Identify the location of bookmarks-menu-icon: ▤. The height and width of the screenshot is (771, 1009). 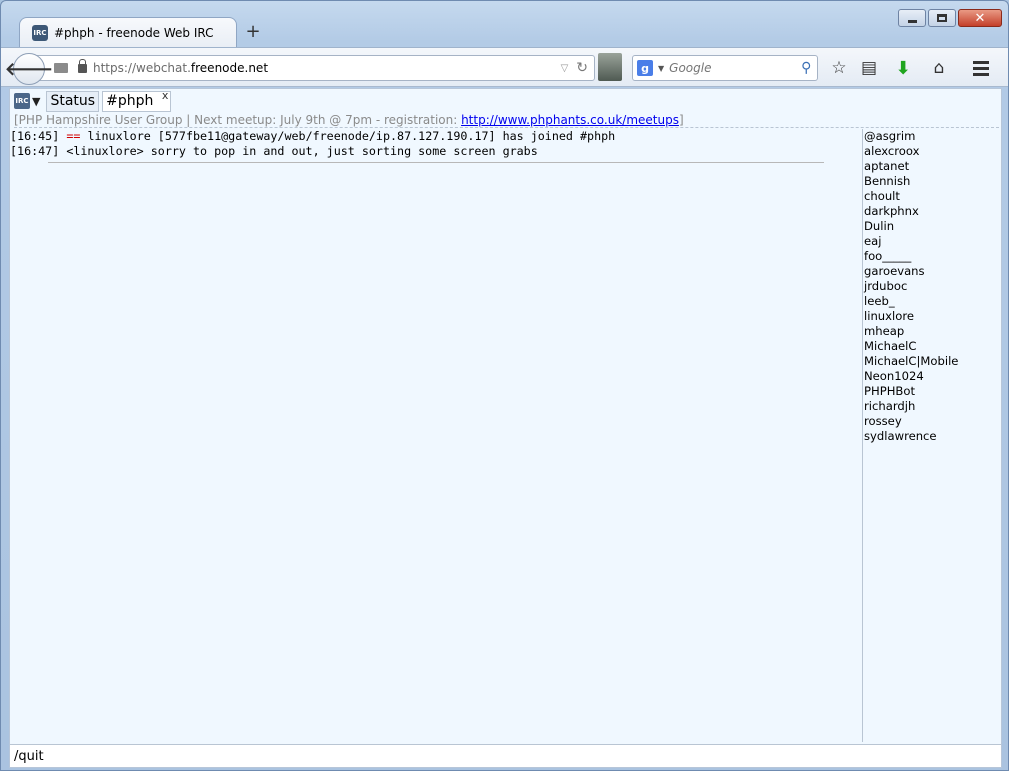
(869, 68).